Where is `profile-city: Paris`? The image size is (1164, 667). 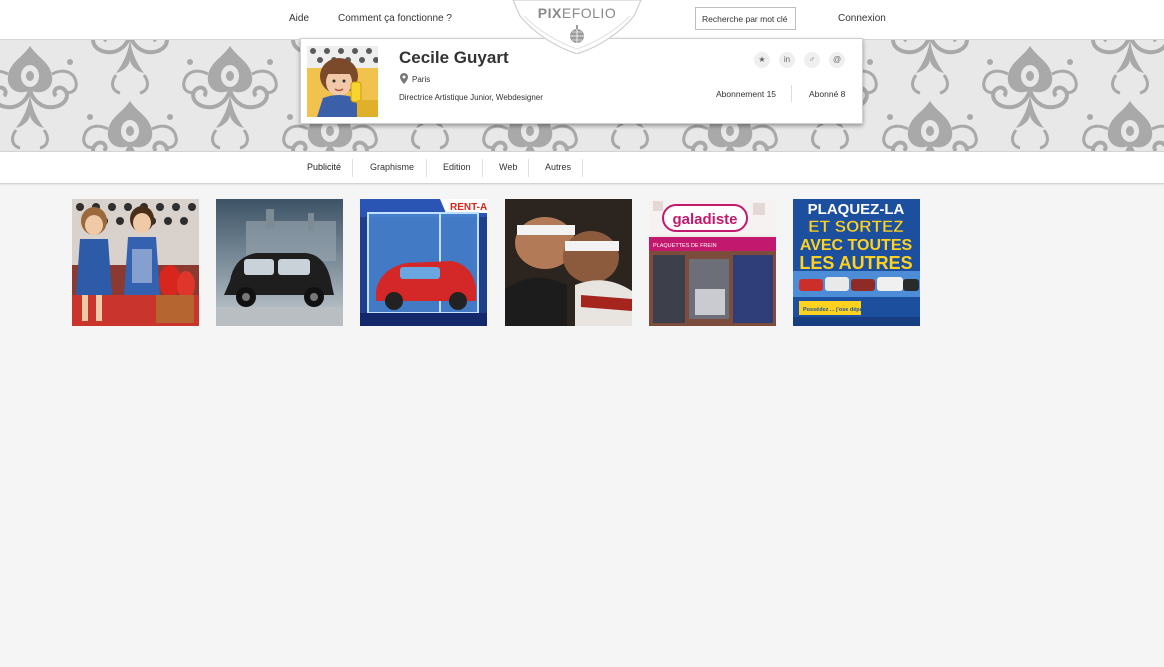
profile-city: Paris is located at coordinates (421, 79).